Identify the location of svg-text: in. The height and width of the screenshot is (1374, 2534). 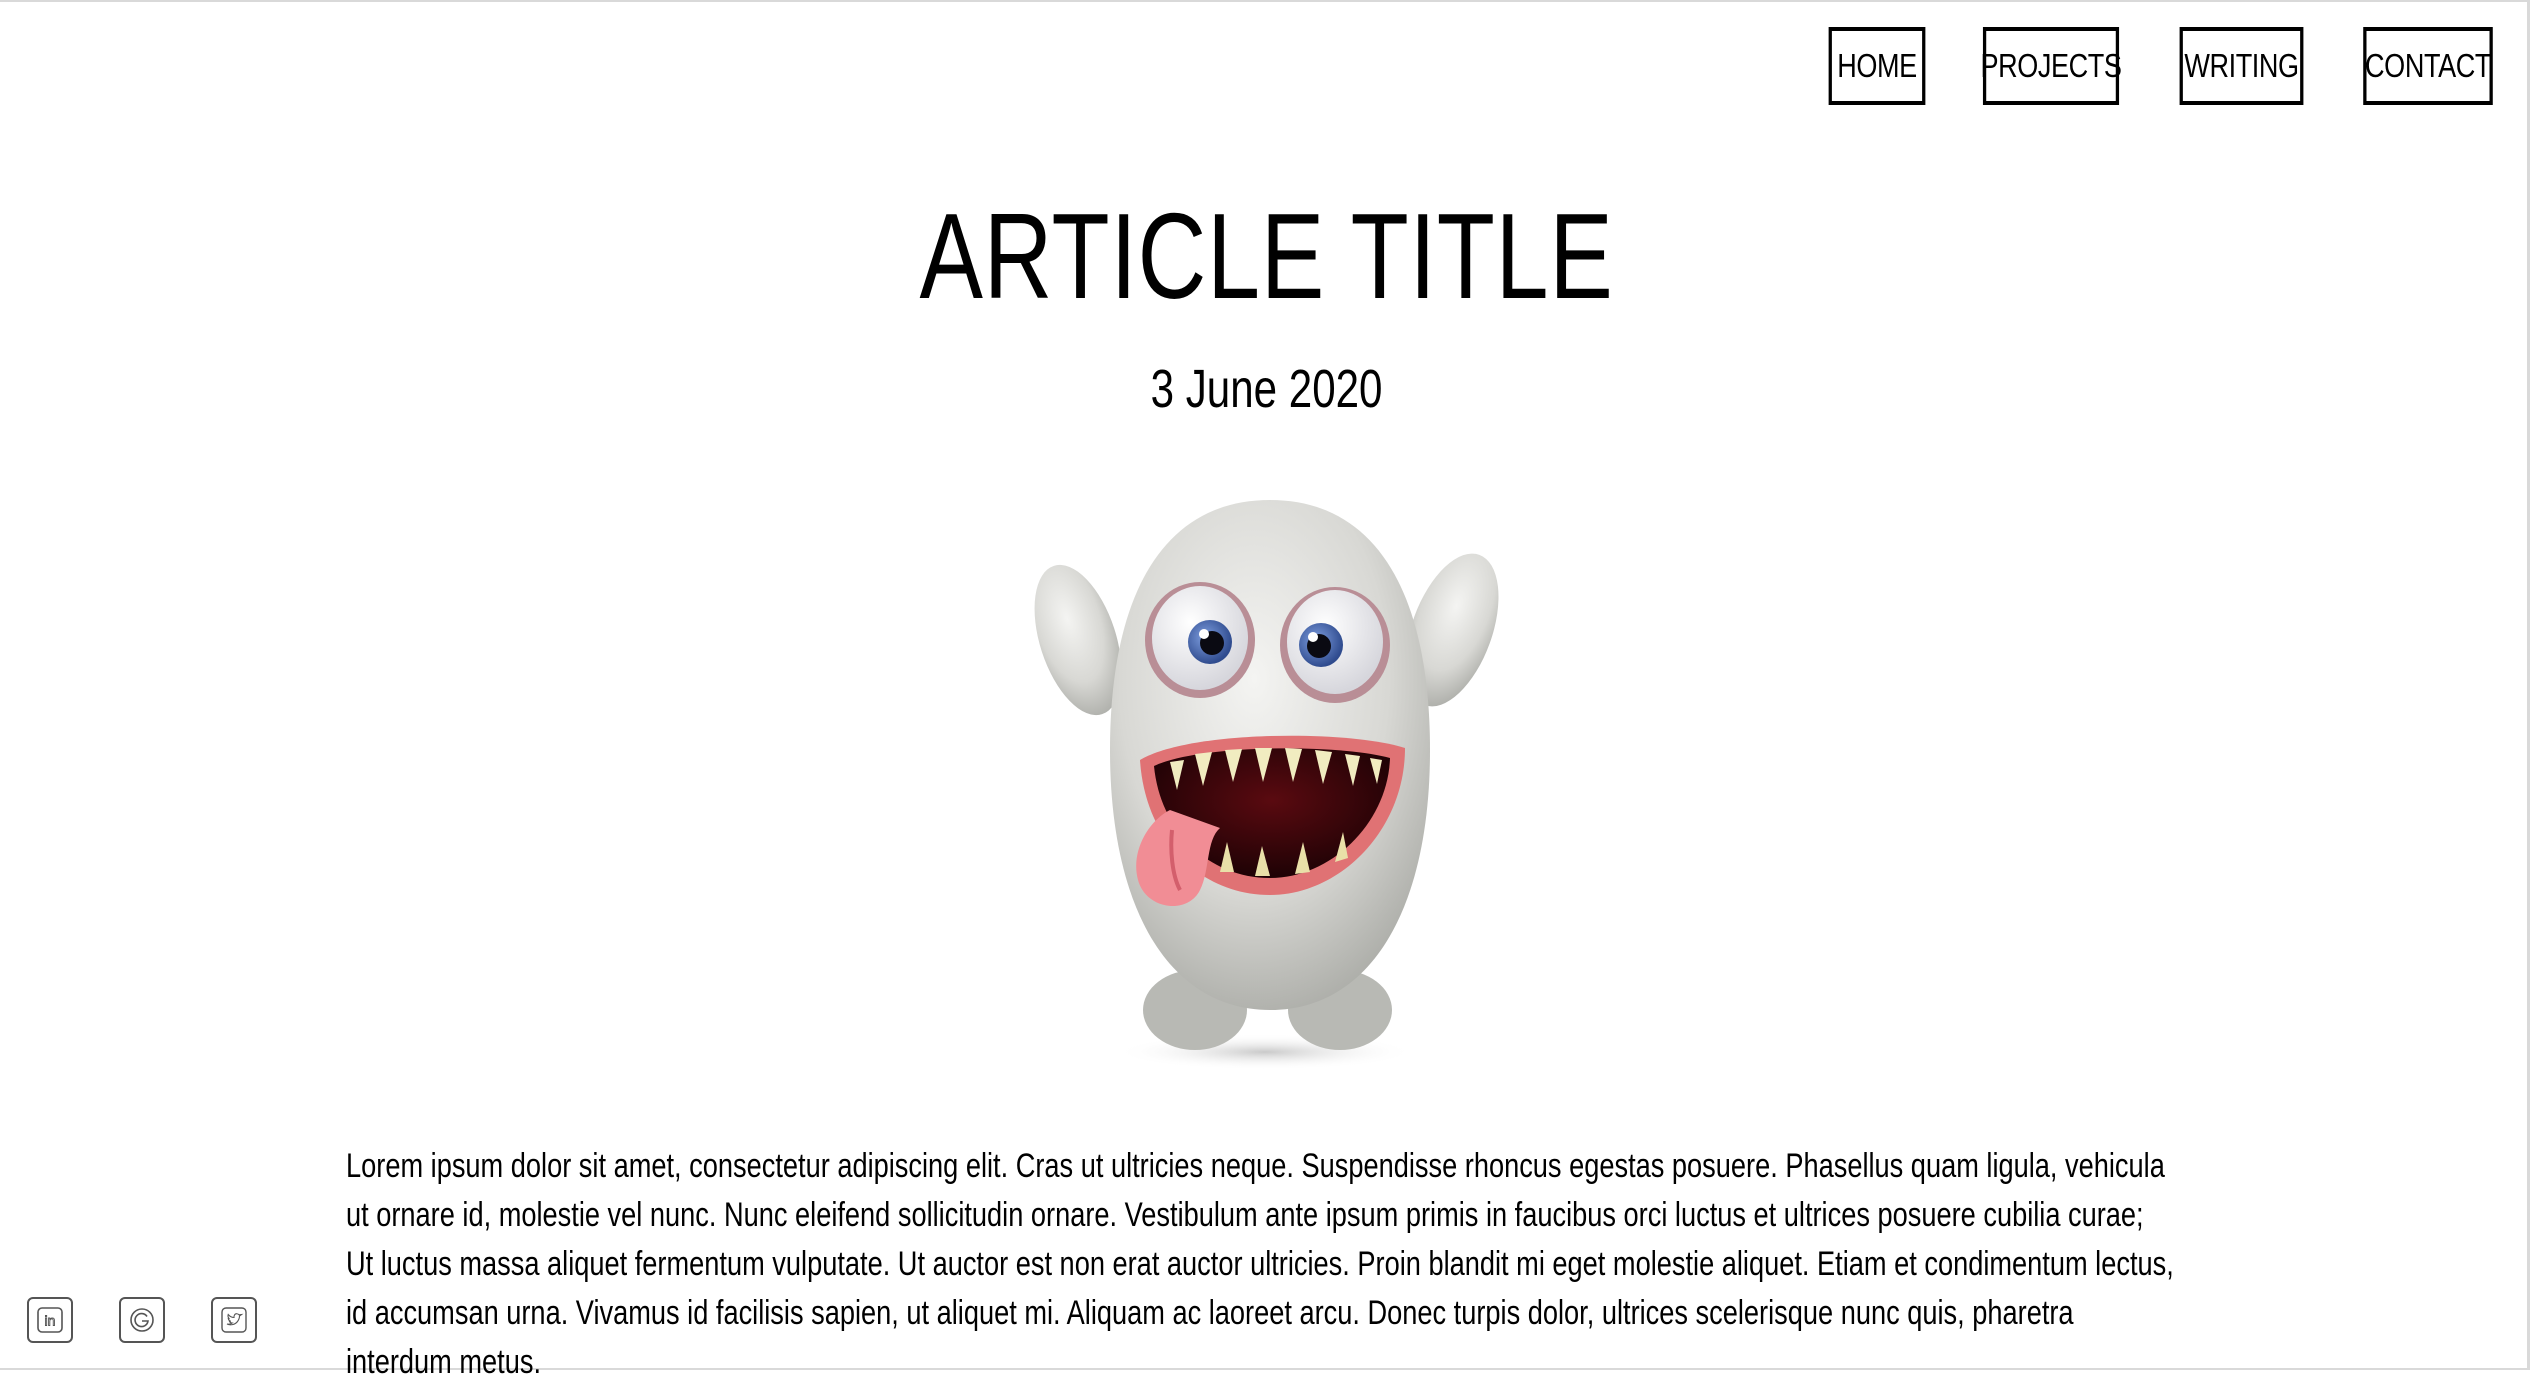
(50, 1321).